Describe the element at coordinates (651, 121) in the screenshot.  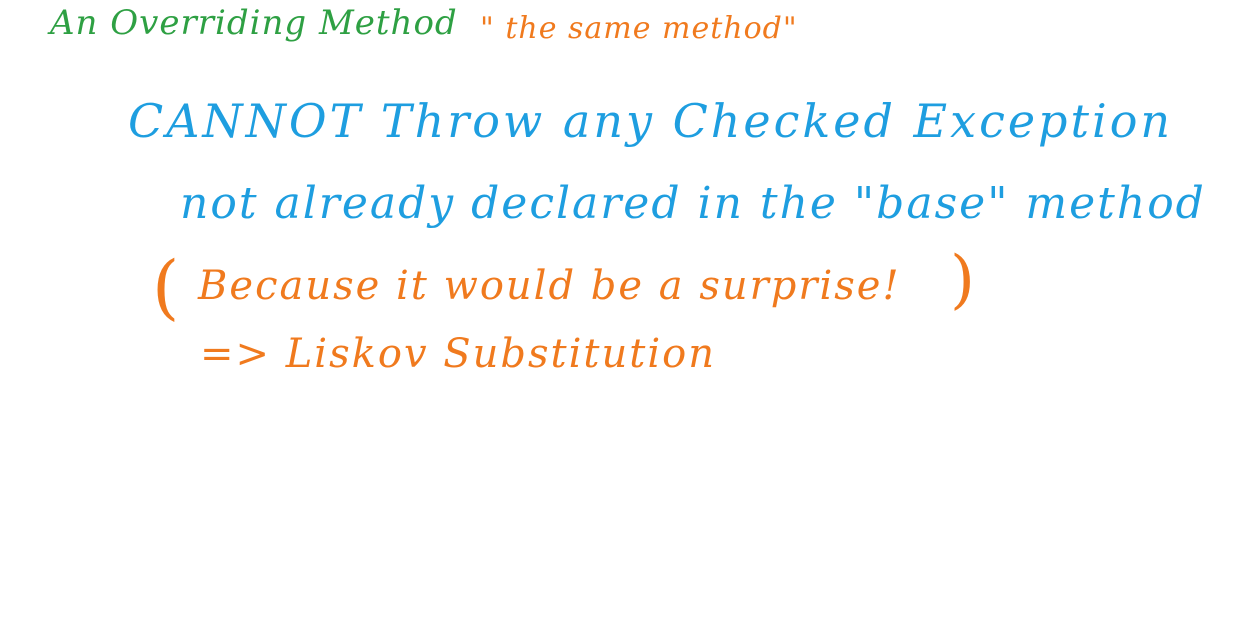
I see `rule-cannot-throw: CANNOT Throw any Checked Exception` at that location.